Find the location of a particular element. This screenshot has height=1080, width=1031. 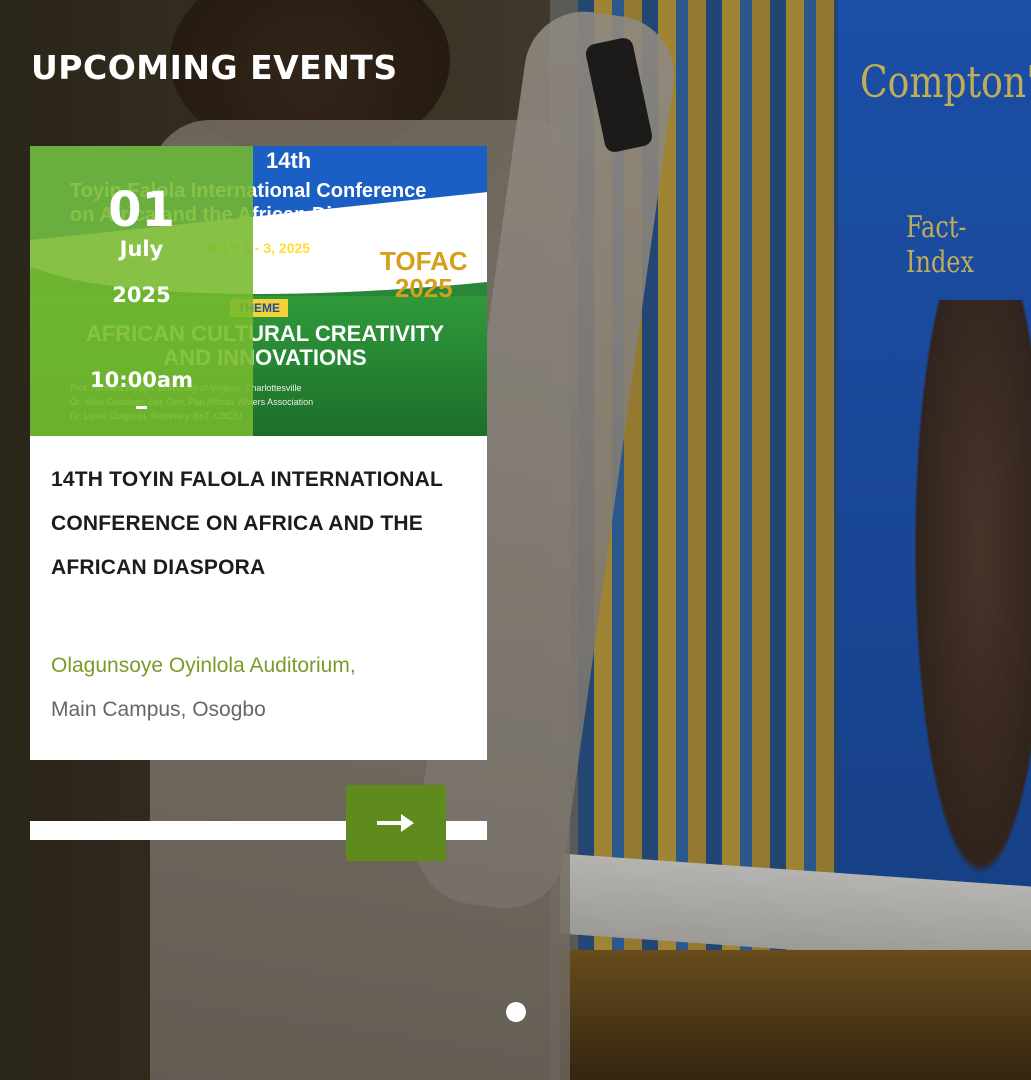

event-month: July is located at coordinates (141, 249).